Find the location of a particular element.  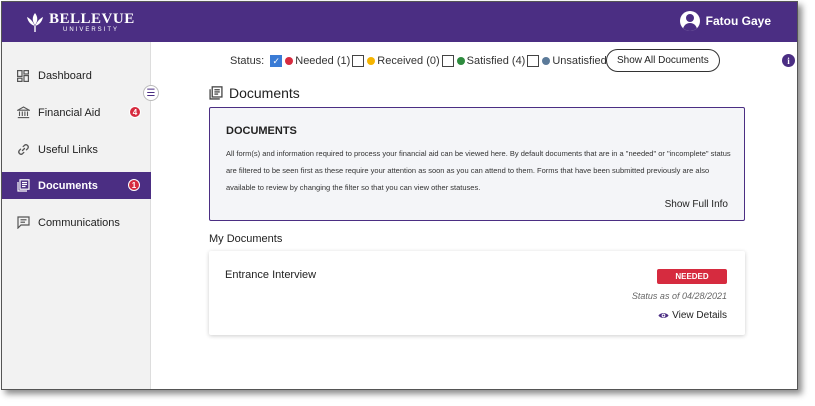

status-date: Status as of 04/28/2021 is located at coordinates (679, 296).